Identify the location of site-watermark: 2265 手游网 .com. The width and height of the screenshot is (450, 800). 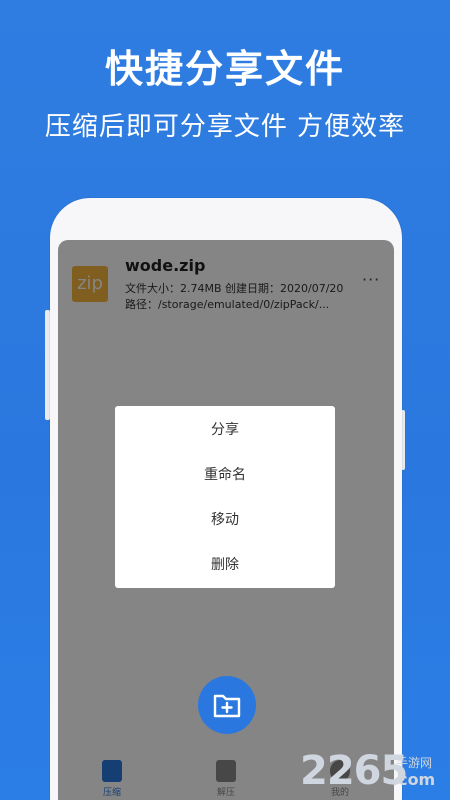
(375, 773).